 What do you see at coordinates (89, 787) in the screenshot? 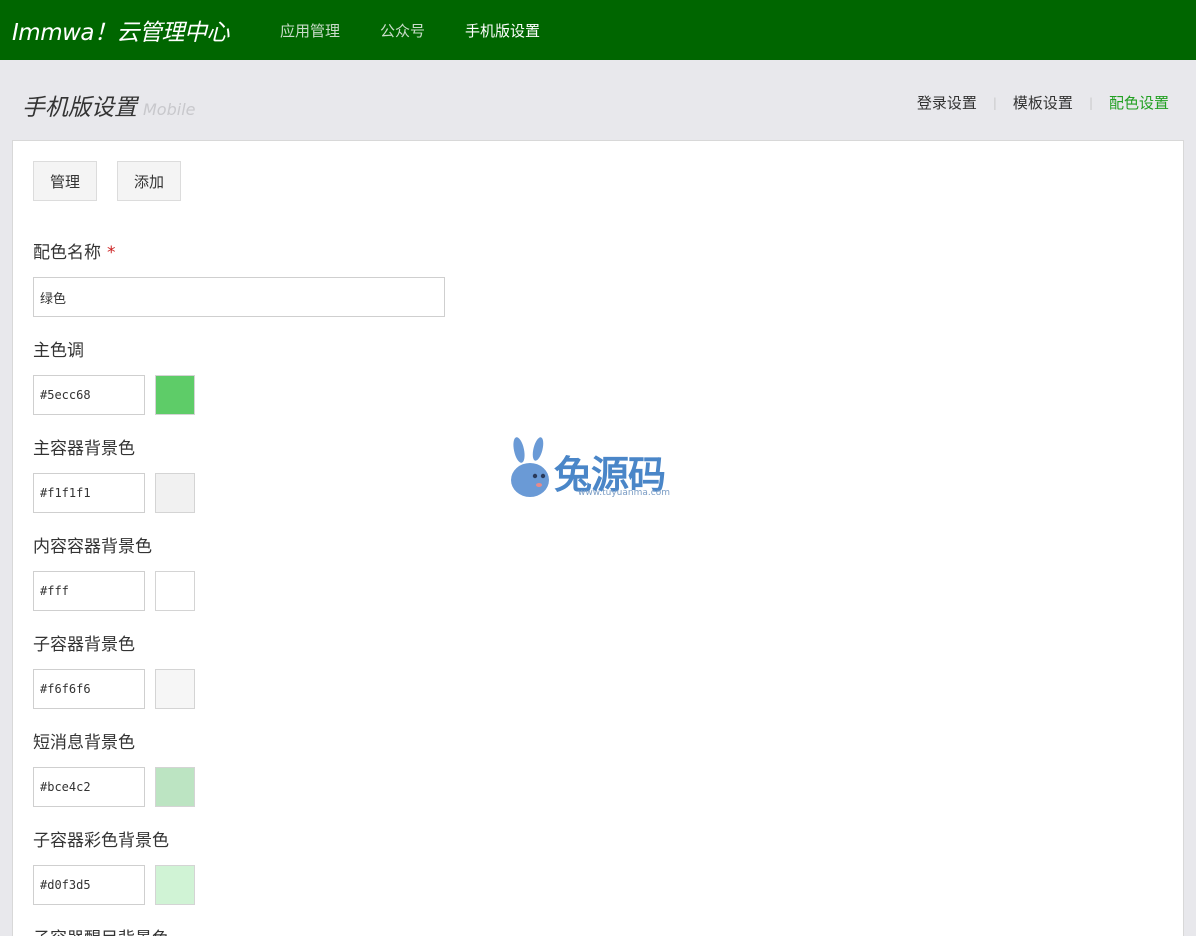
I see `message-bg-input` at bounding box center [89, 787].